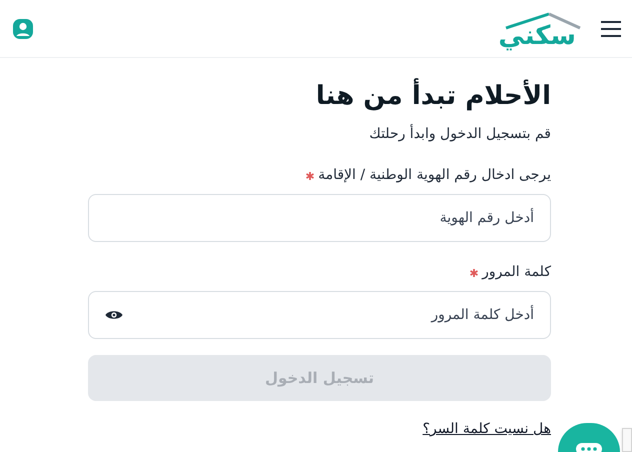 The image size is (632, 452). What do you see at coordinates (516, 272) in the screenshot?
I see `field-label: كلمة المرور` at bounding box center [516, 272].